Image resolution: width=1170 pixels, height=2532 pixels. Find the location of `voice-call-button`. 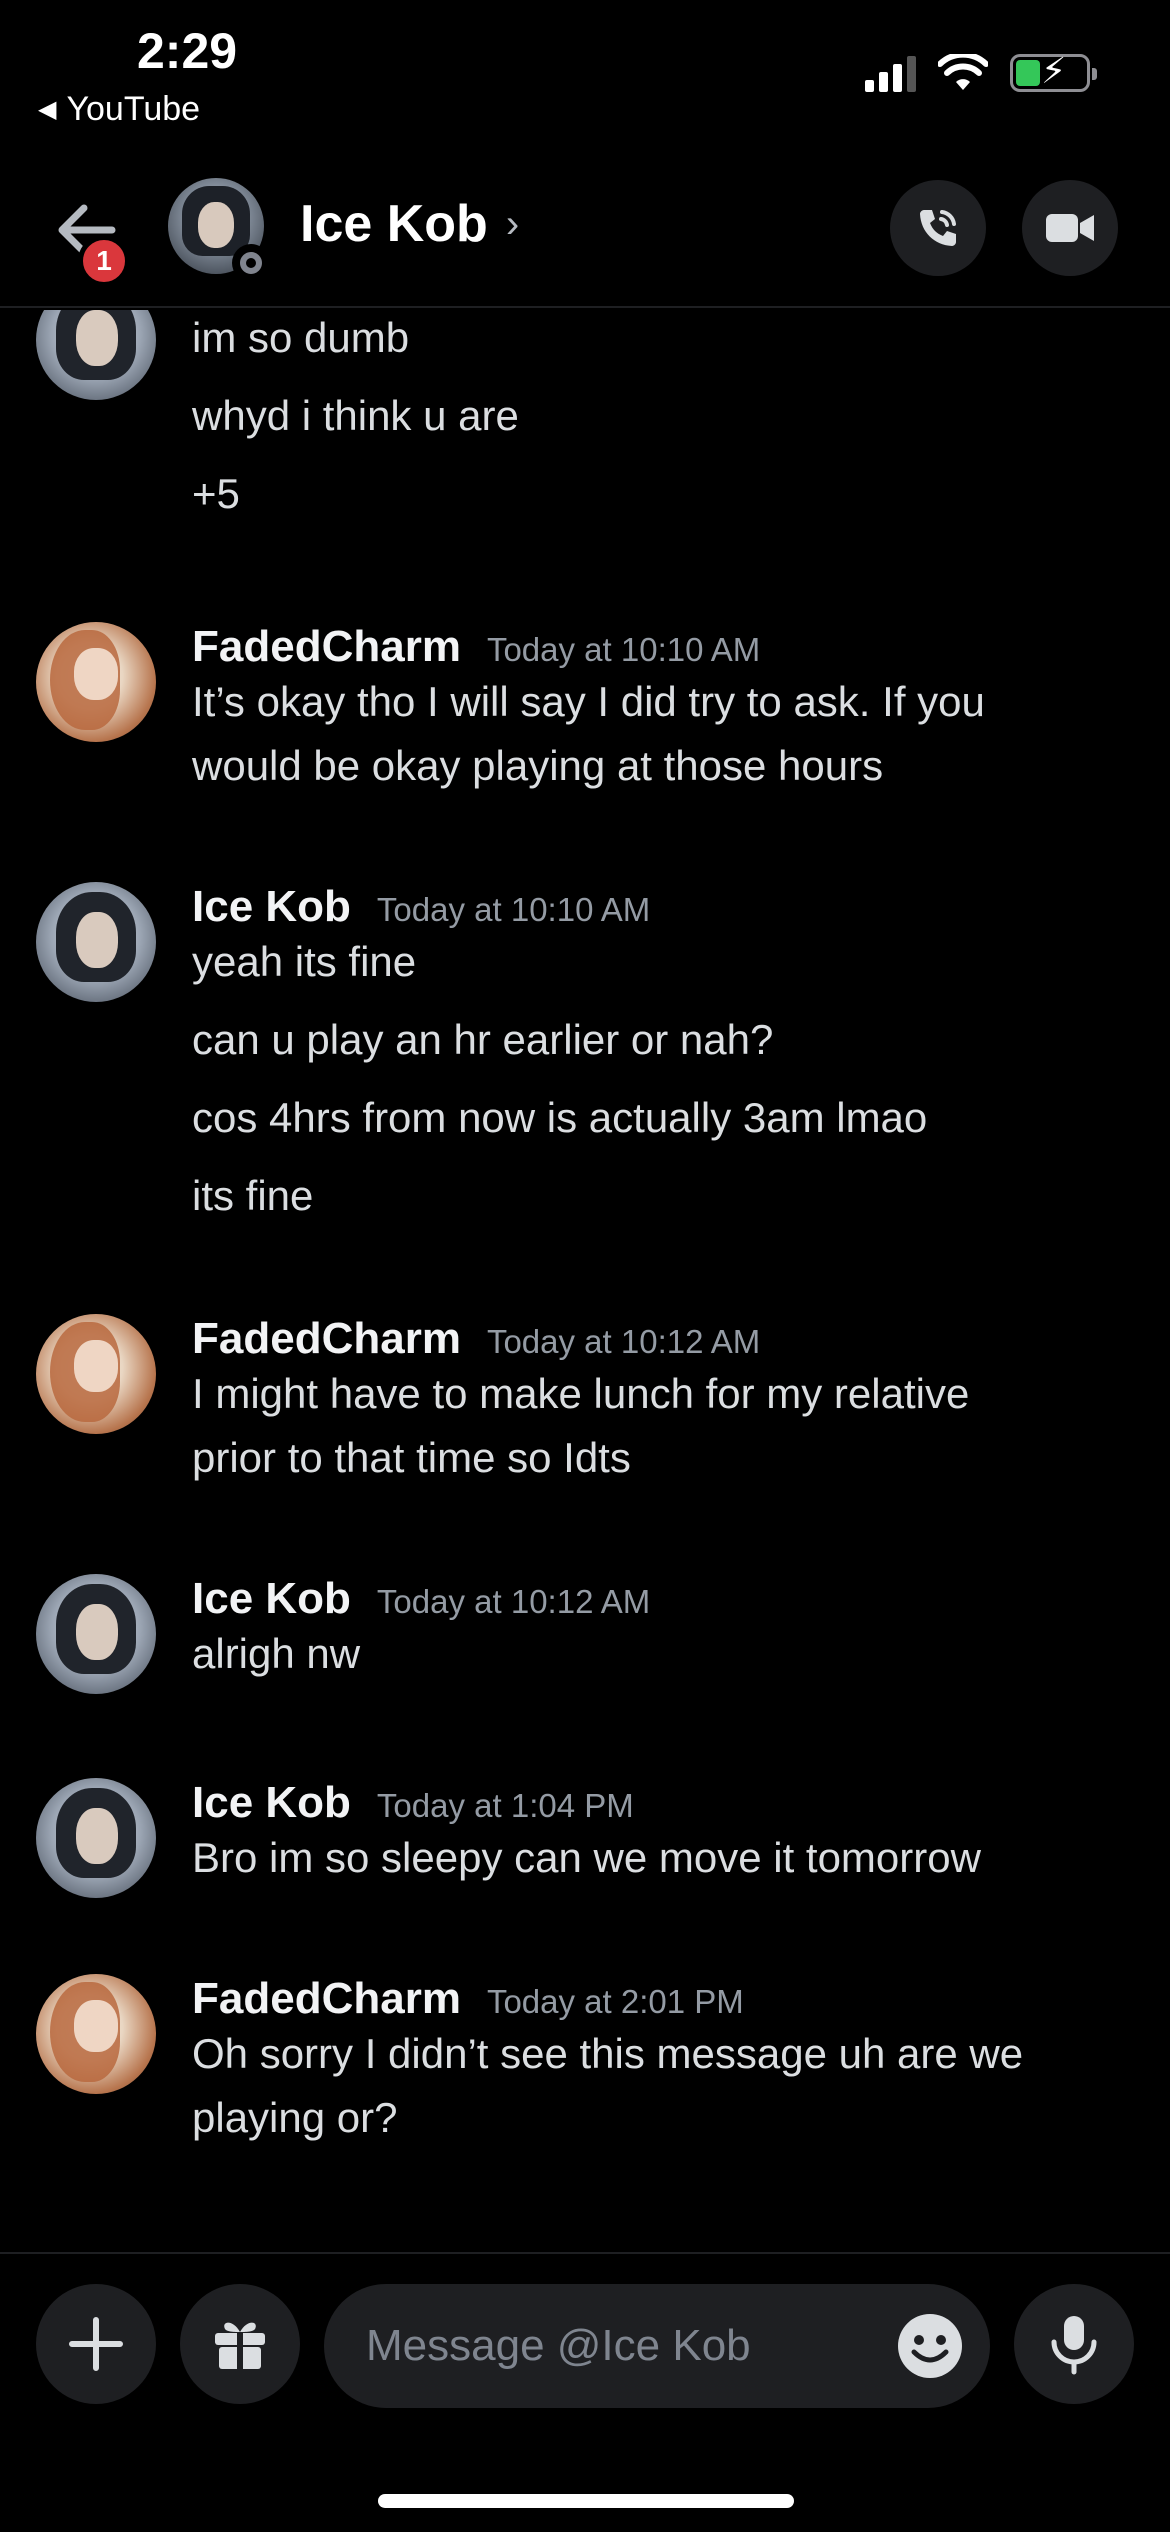

voice-call-button is located at coordinates (938, 228).